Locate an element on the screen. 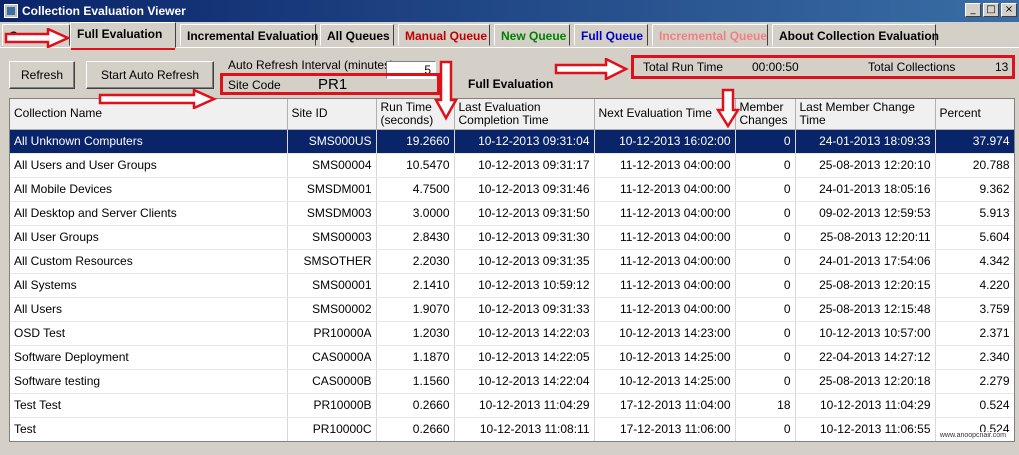 The image size is (1019, 455). cell-site-id: PR10000A is located at coordinates (332, 333).